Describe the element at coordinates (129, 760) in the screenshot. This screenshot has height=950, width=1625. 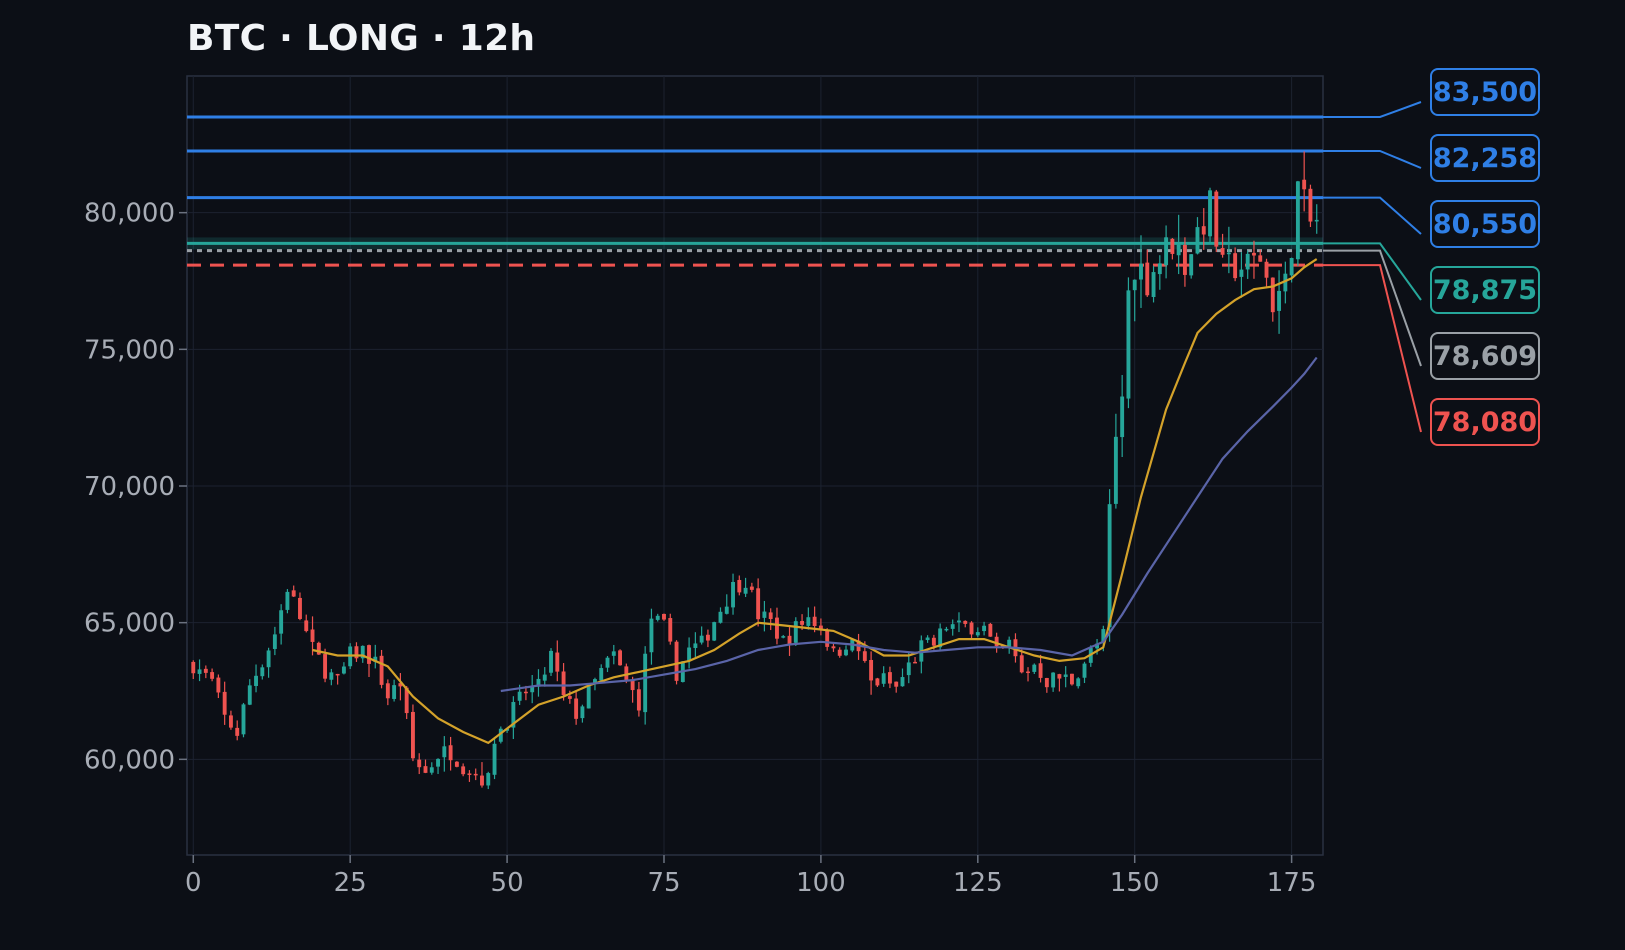
I see `y-tick-label: 60,000` at that location.